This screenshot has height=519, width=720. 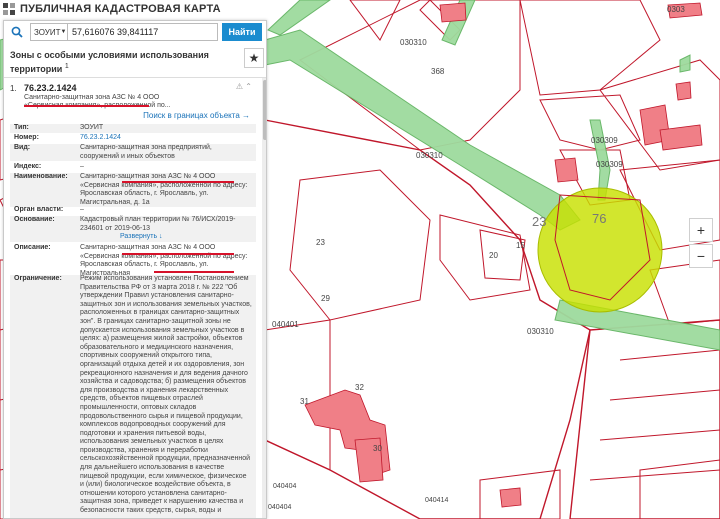 What do you see at coordinates (242, 32) in the screenshot?
I see `find-button: Найти` at bounding box center [242, 32].